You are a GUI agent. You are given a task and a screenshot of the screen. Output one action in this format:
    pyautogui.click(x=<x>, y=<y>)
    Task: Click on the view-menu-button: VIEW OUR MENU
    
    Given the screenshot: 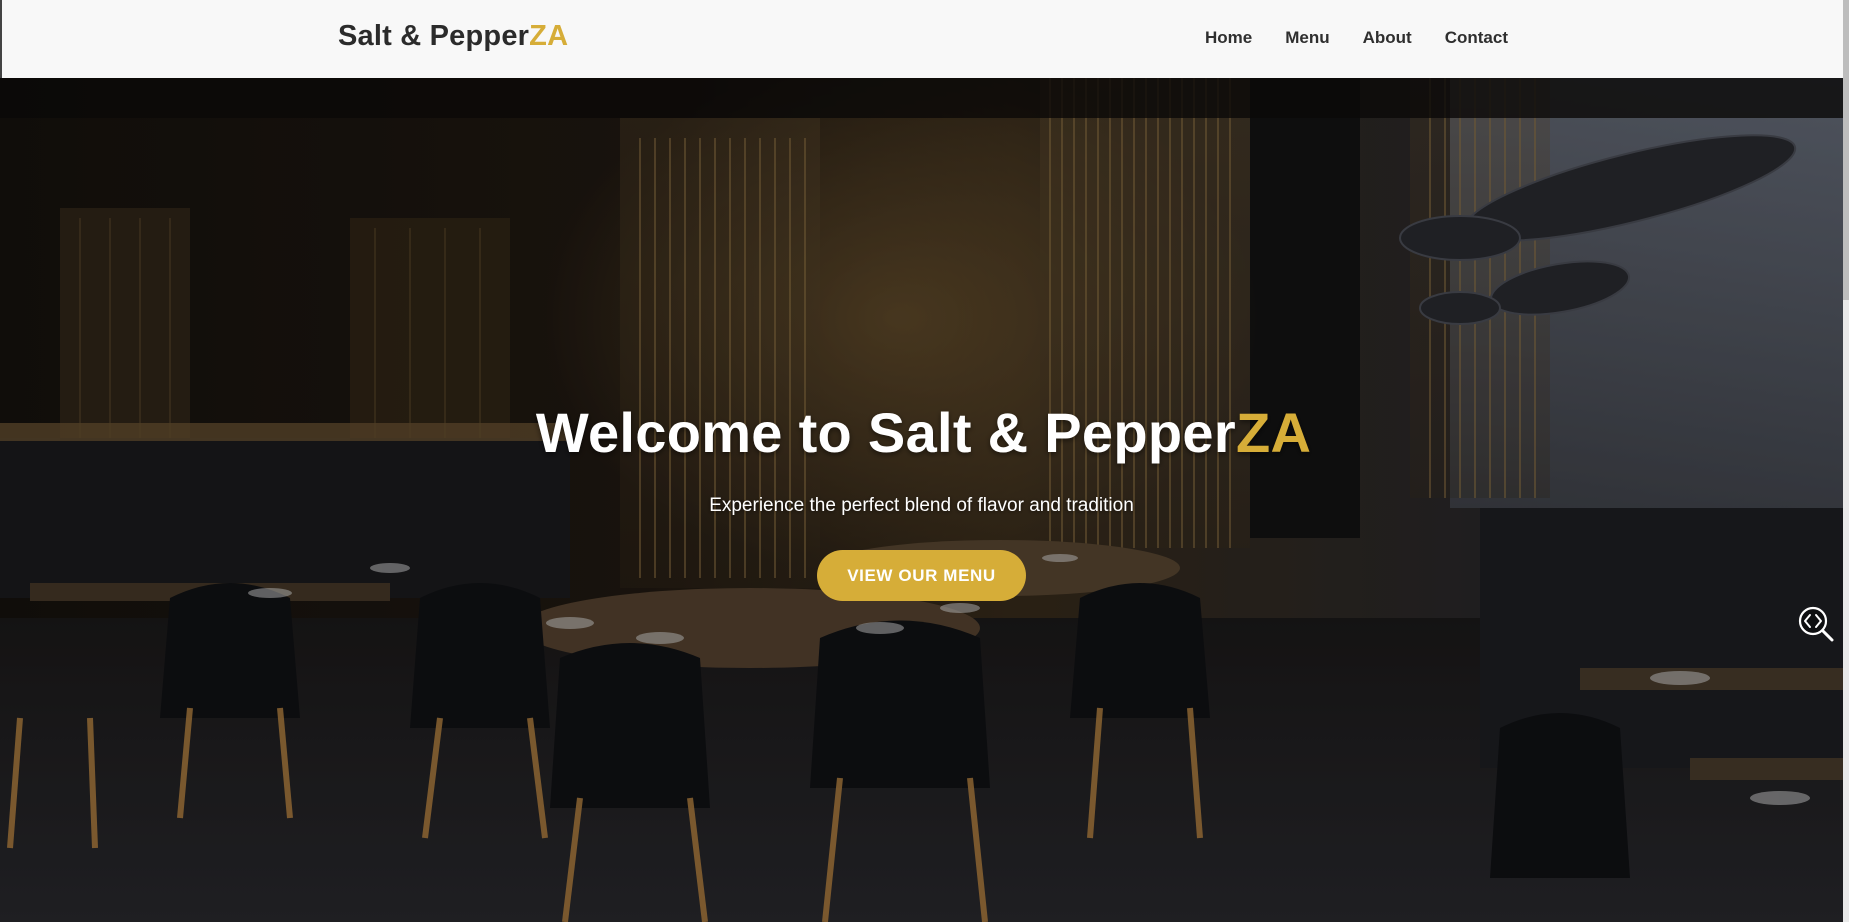 What is the action you would take?
    pyautogui.click(x=921, y=575)
    